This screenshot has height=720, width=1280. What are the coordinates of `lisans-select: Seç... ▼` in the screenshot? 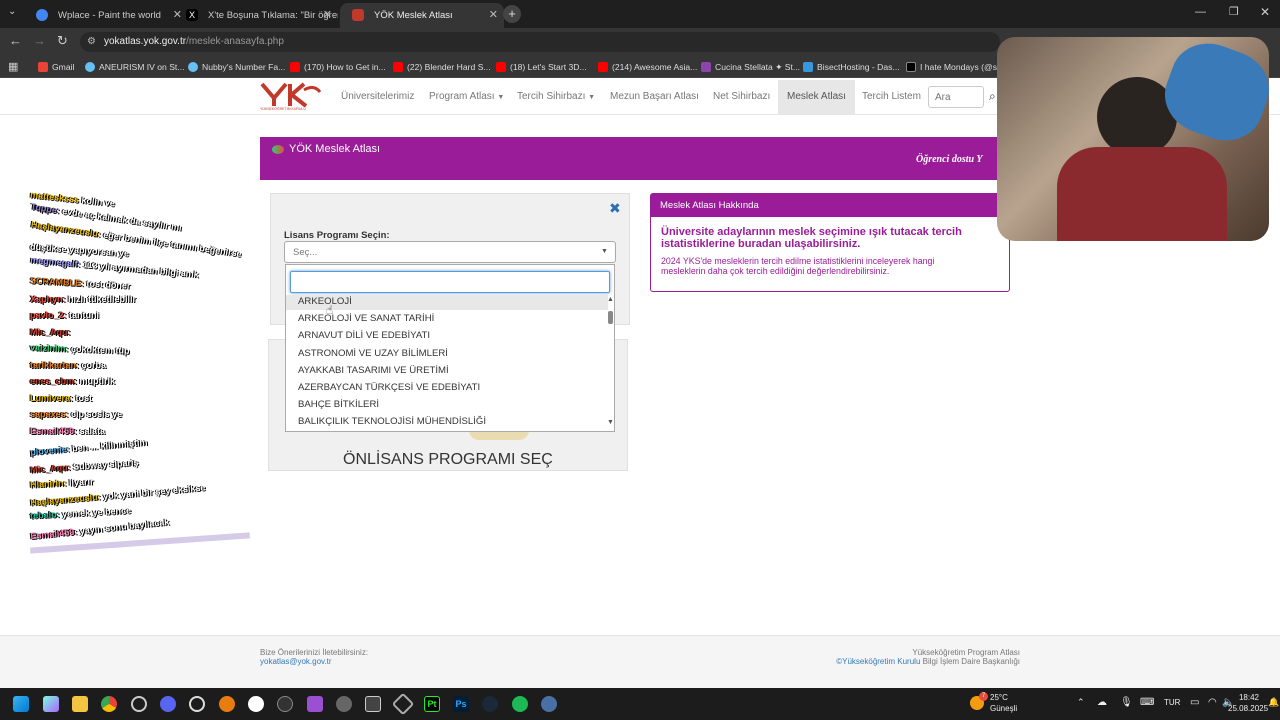 It's located at (450, 252).